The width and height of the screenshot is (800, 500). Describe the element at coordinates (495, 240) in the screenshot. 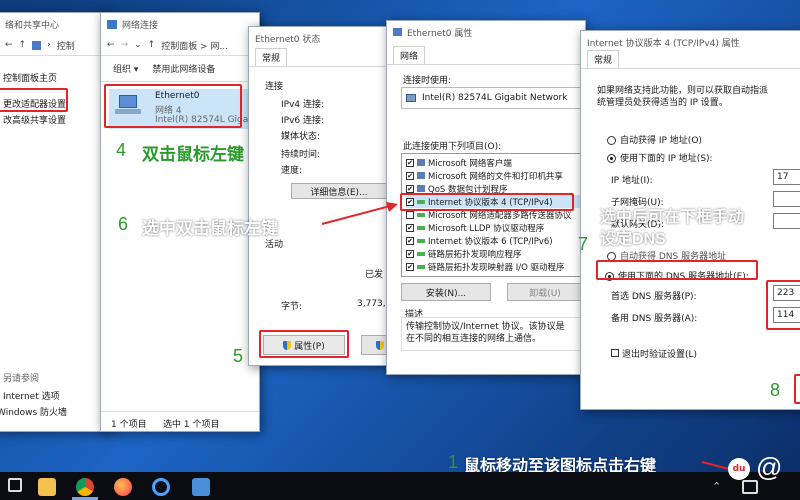

I see `list-item-ipv6: ✔ Internet 协议版本 6 (TCP/IPv6)` at that location.